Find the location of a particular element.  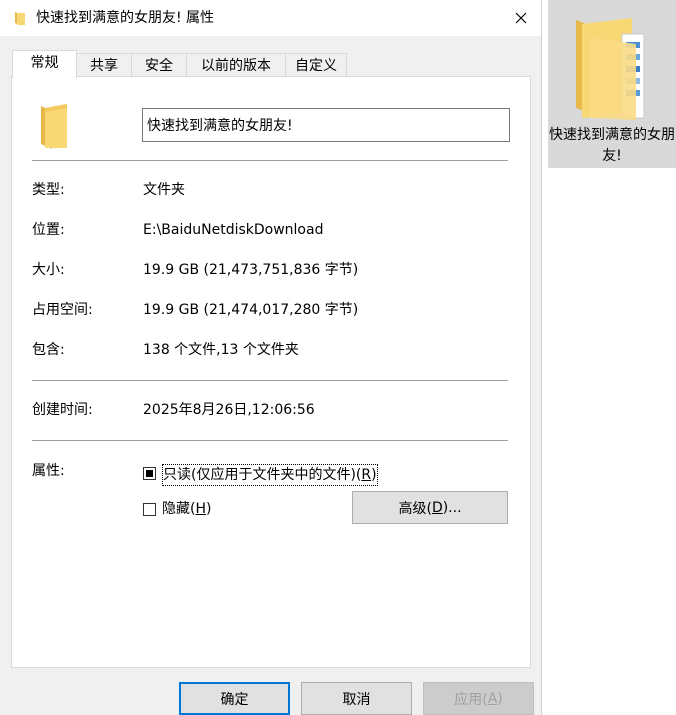

window-title: 快速找到满意的女朋友! 属性 is located at coordinates (125, 18).